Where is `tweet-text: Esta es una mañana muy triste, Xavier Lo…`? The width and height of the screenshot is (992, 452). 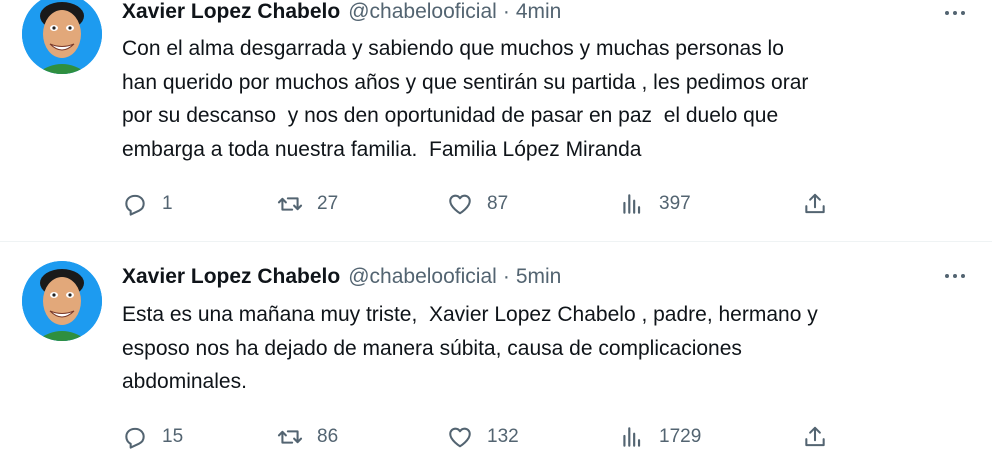
tweet-text: Esta es una mañana muy triste, Xavier Lo… is located at coordinates (470, 348).